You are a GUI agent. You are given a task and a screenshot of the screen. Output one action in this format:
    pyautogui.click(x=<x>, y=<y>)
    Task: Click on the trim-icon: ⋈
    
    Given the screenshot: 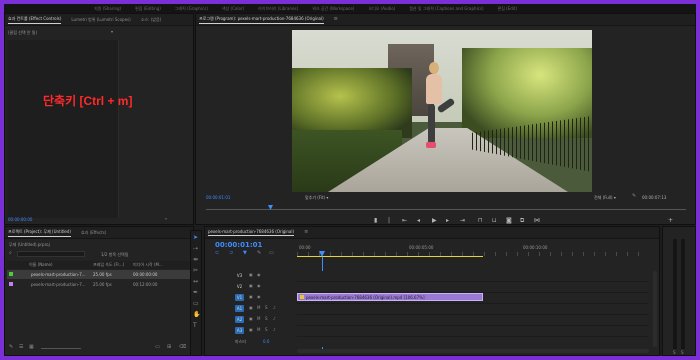 What is the action you would take?
    pyautogui.click(x=537, y=221)
    